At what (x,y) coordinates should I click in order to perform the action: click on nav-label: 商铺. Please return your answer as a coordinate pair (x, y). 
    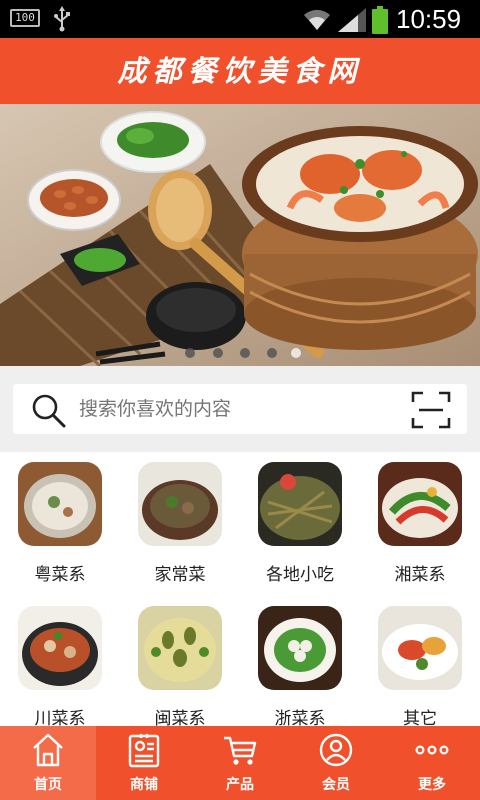
    Looking at the image, I should click on (144, 785).